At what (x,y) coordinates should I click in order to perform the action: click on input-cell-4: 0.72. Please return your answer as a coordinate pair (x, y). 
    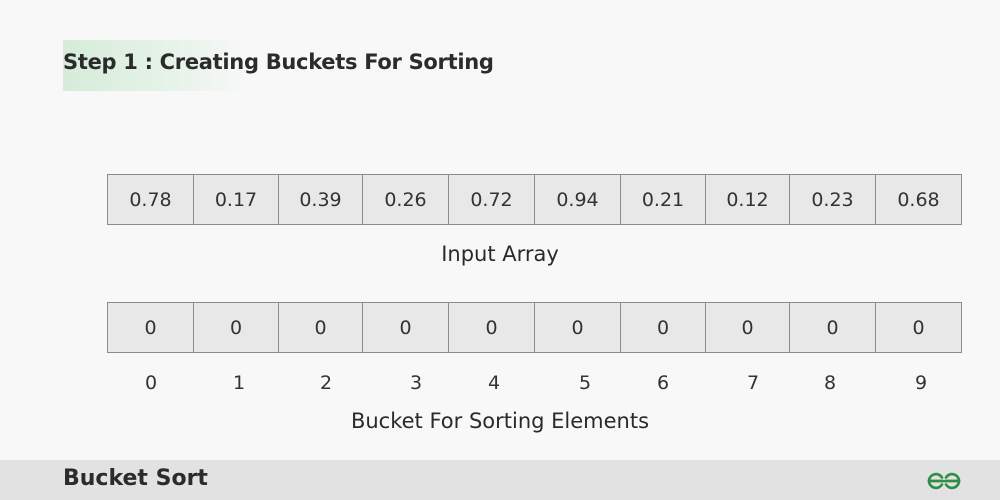
    Looking at the image, I should click on (492, 199).